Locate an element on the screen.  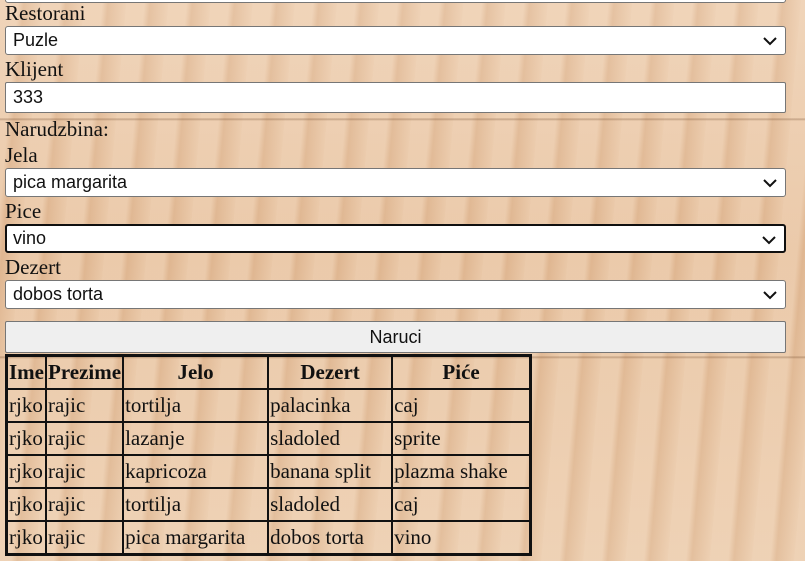
table-row: rjko rajic tortilja sladoled caj is located at coordinates (269, 504).